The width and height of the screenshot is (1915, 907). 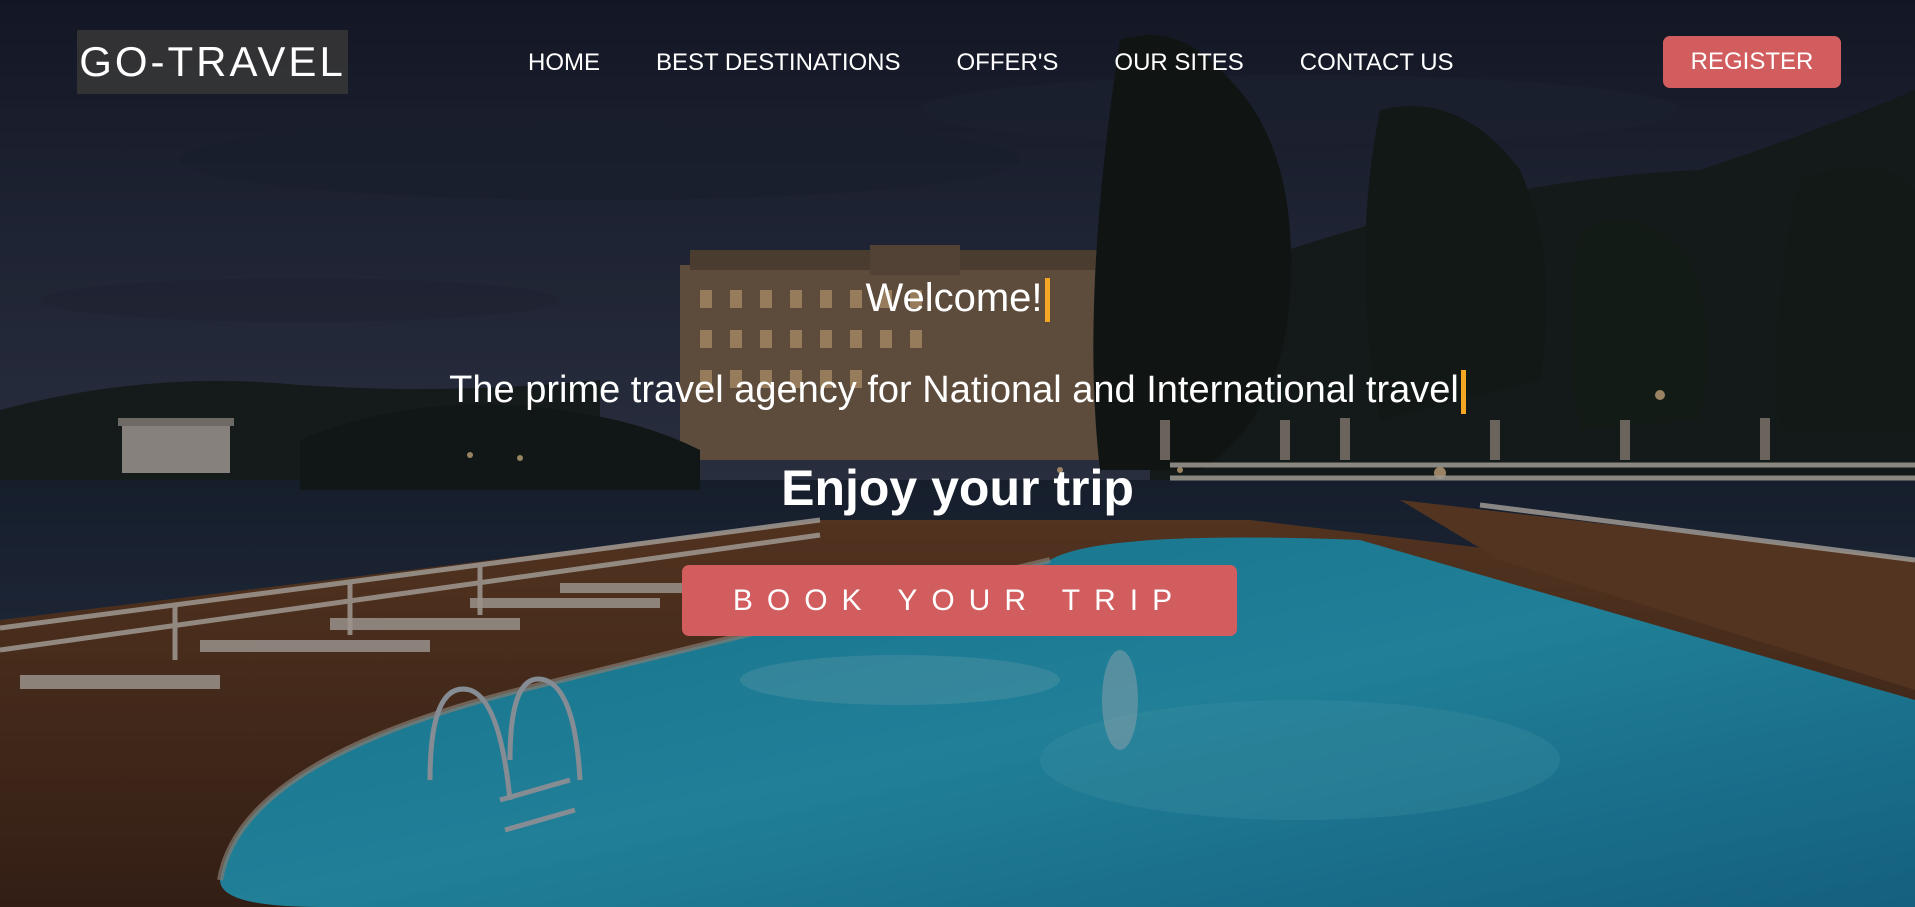 What do you see at coordinates (954, 298) in the screenshot?
I see `welcome-text: Welcome!` at bounding box center [954, 298].